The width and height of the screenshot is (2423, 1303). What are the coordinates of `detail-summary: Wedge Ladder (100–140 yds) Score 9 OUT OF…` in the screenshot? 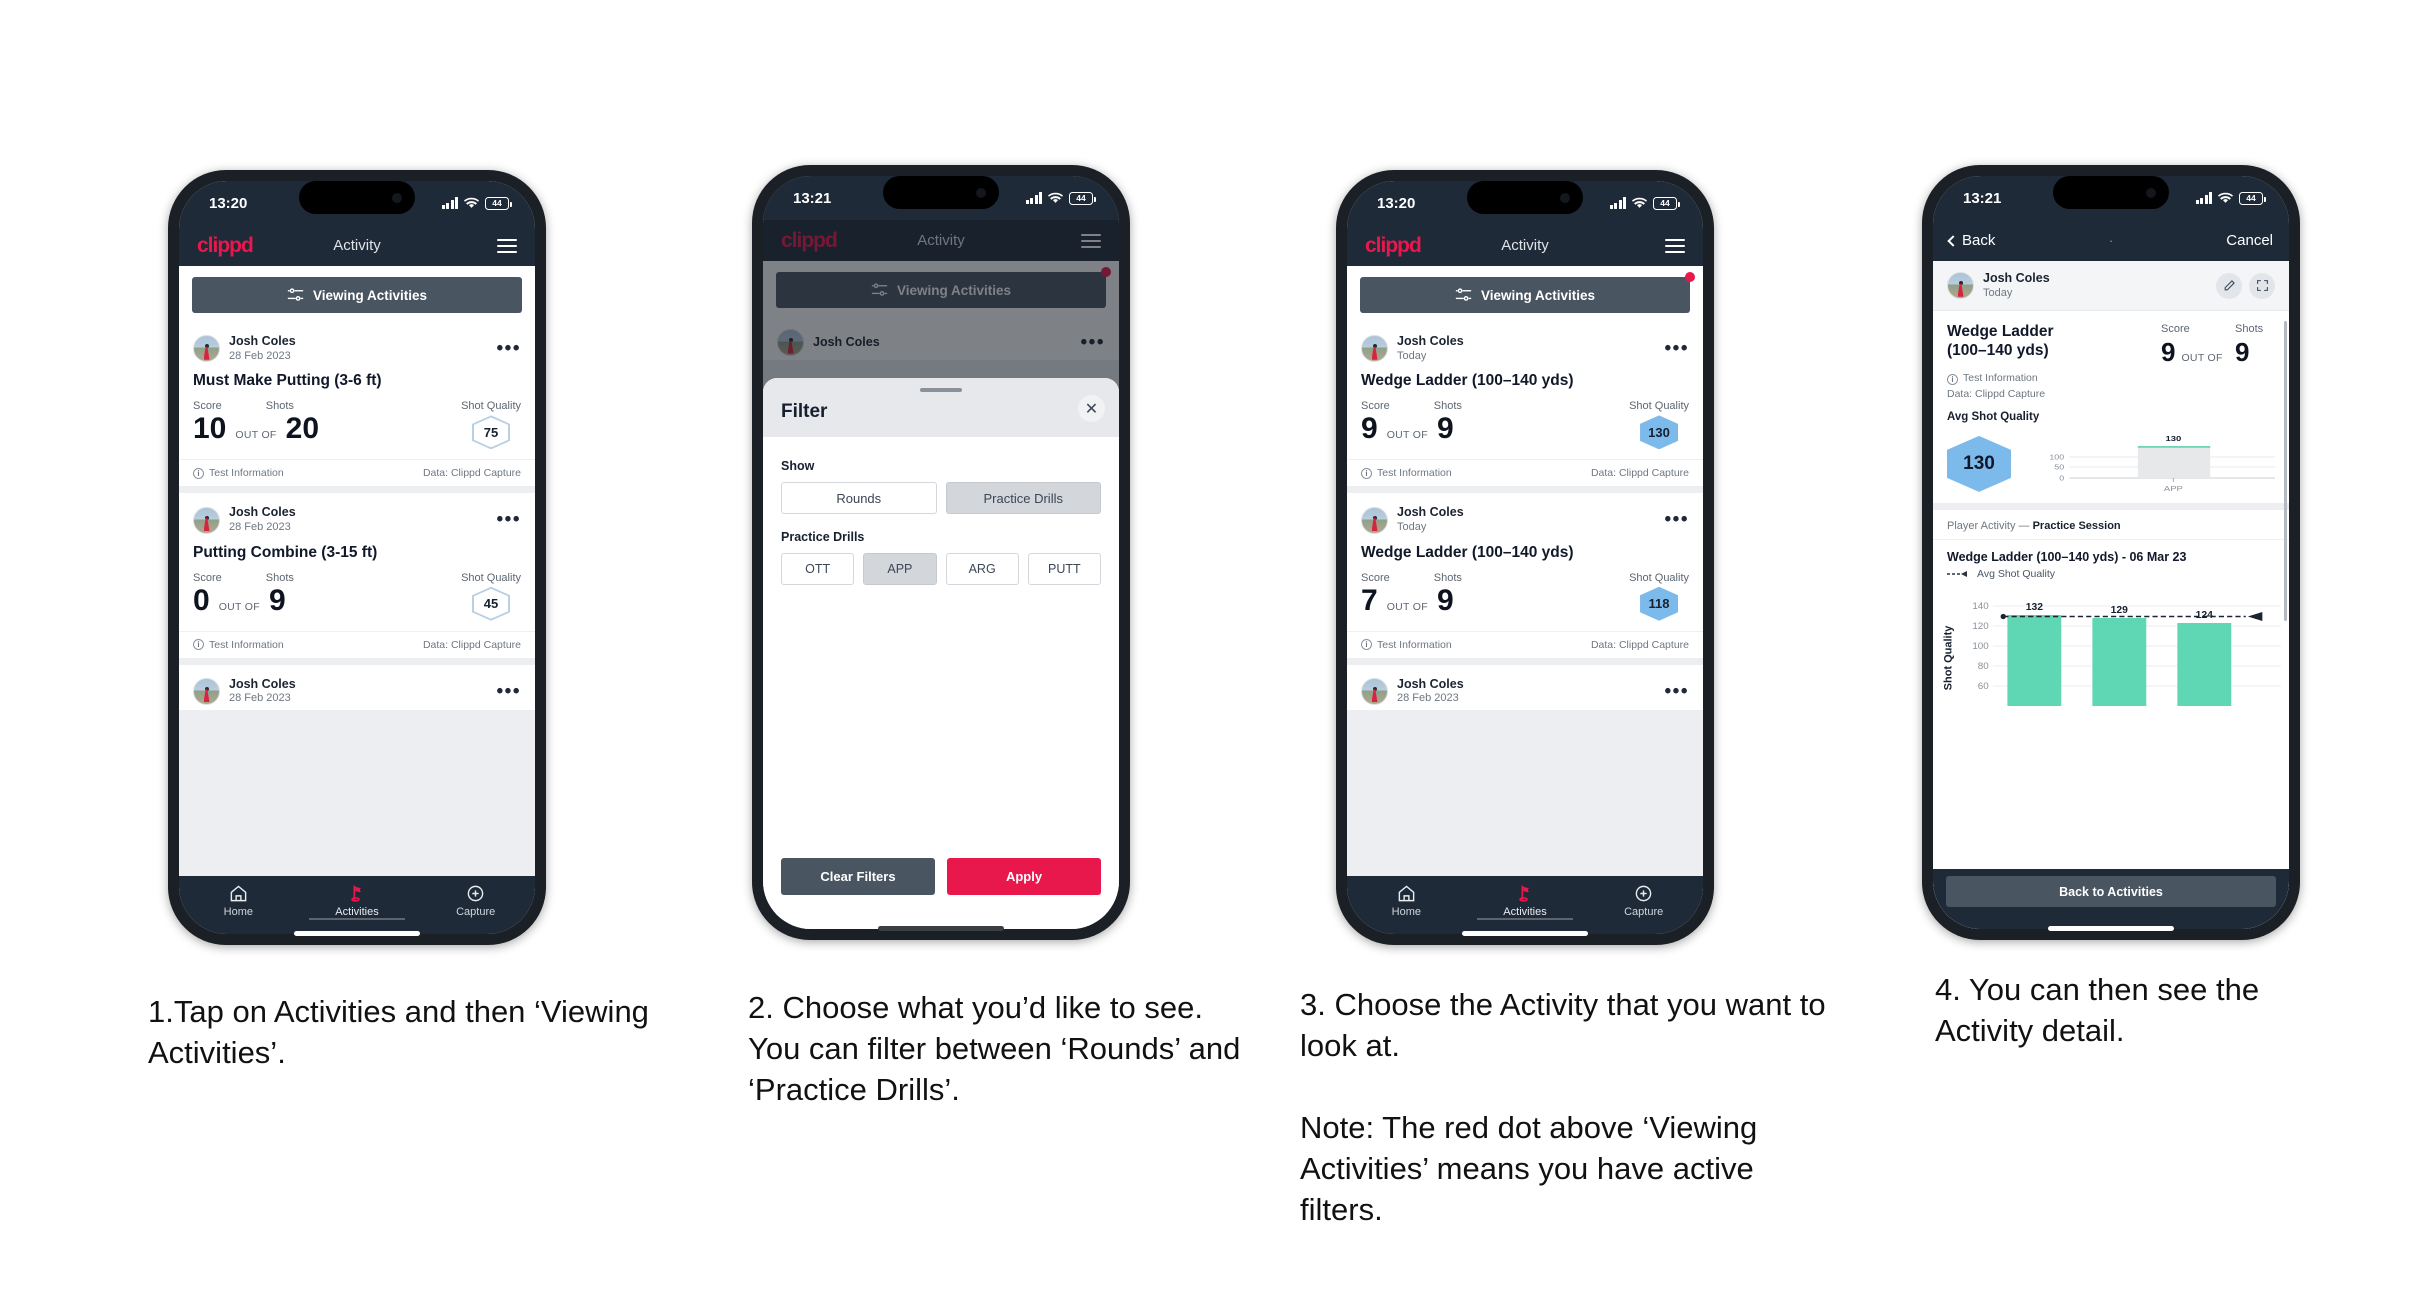 It's located at (2111, 340).